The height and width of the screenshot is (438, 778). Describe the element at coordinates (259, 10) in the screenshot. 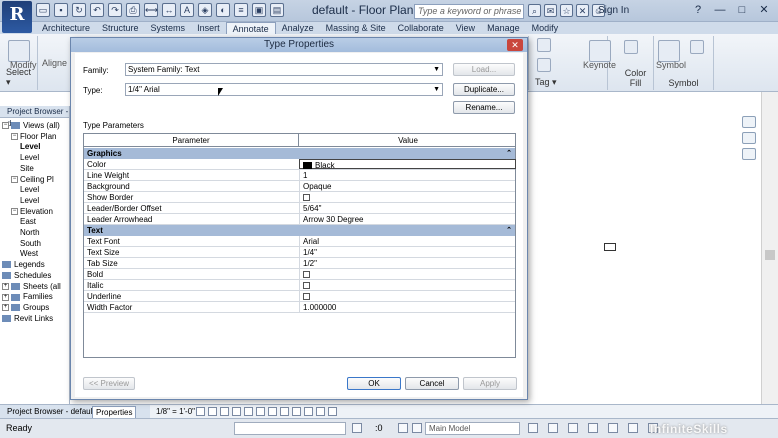

I see `close-hidden-icon: ▣` at that location.